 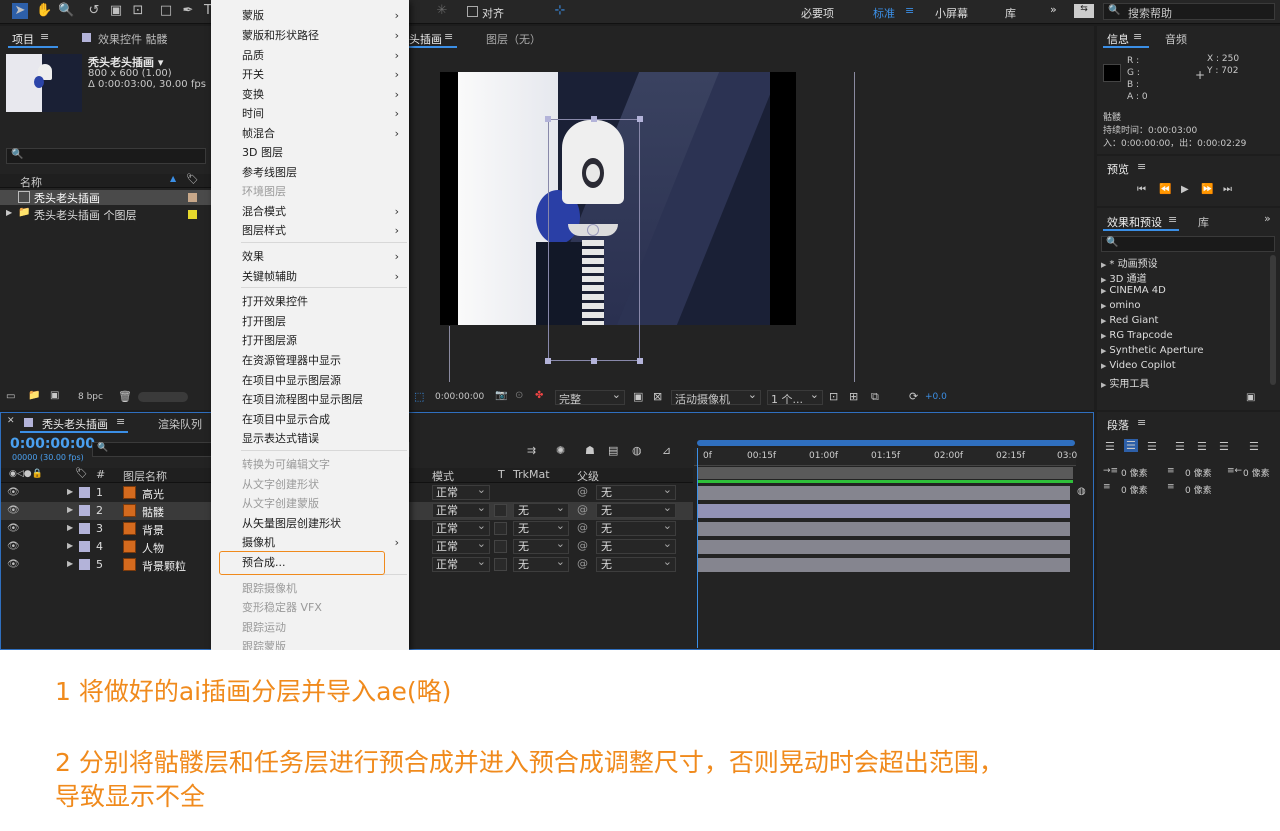 What do you see at coordinates (1053, 9) in the screenshot?
I see `workspace-overflow-icon: »` at bounding box center [1053, 9].